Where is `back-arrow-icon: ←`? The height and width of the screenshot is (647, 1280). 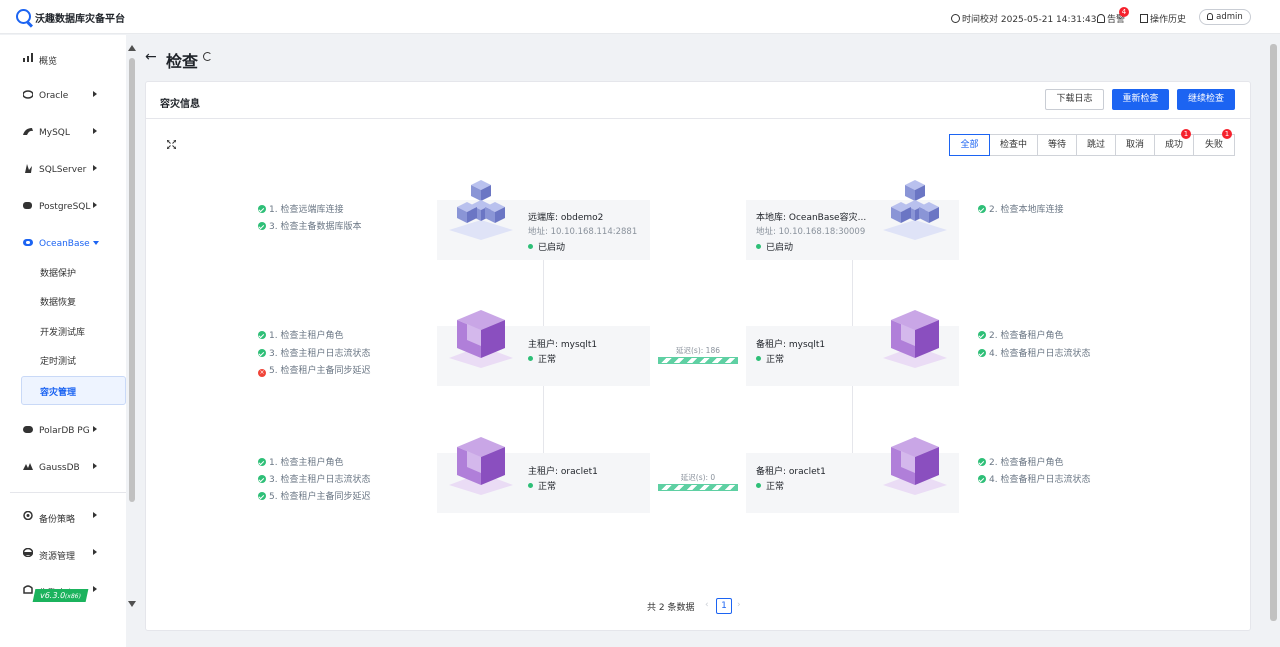 back-arrow-icon: ← is located at coordinates (151, 57).